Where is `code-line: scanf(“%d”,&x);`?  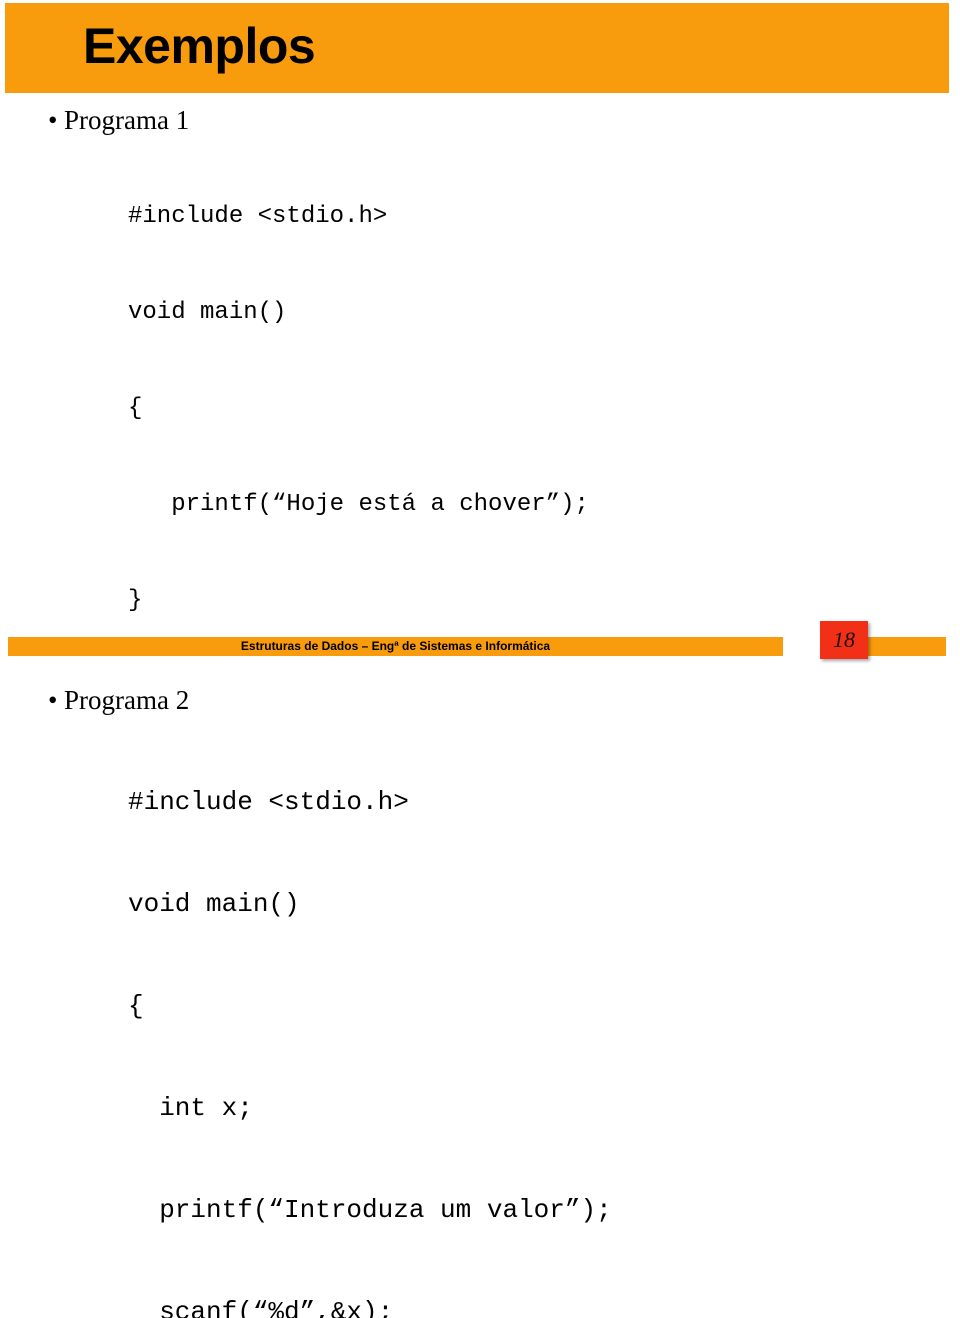 code-line: scanf(“%d”,&x); is located at coordinates (261, 1307).